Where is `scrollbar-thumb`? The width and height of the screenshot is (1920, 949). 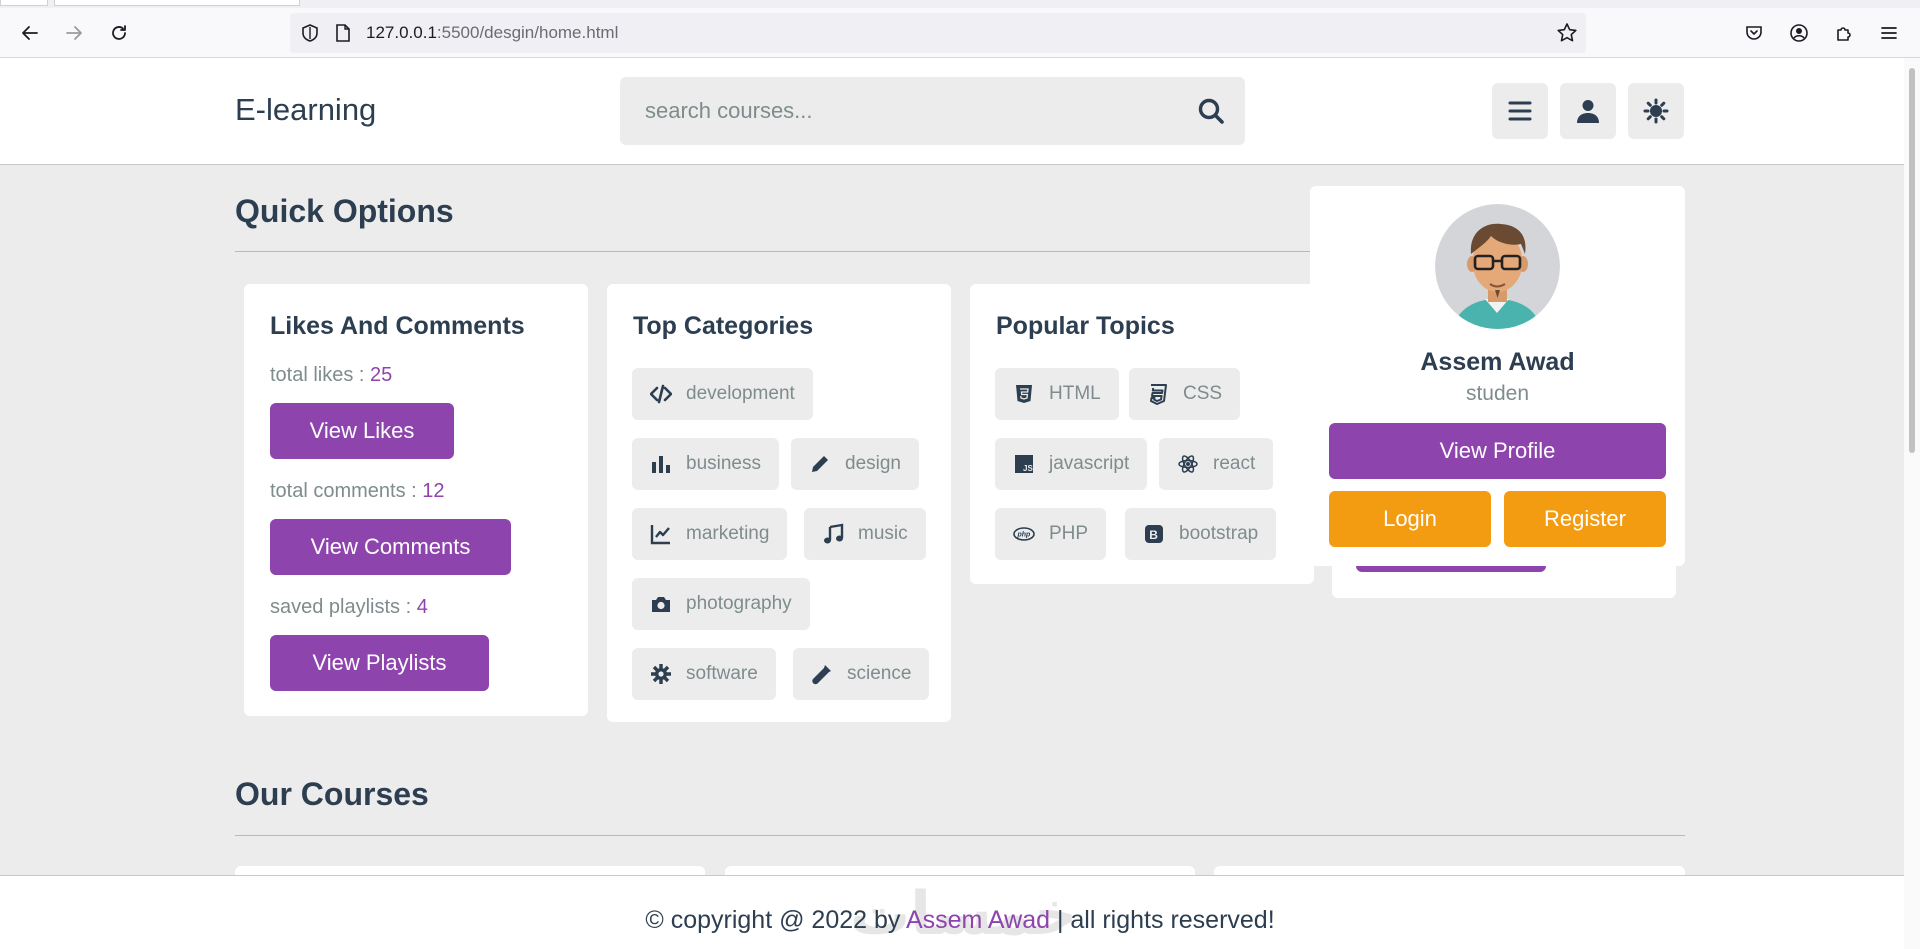
scrollbar-thumb is located at coordinates (1912, 260).